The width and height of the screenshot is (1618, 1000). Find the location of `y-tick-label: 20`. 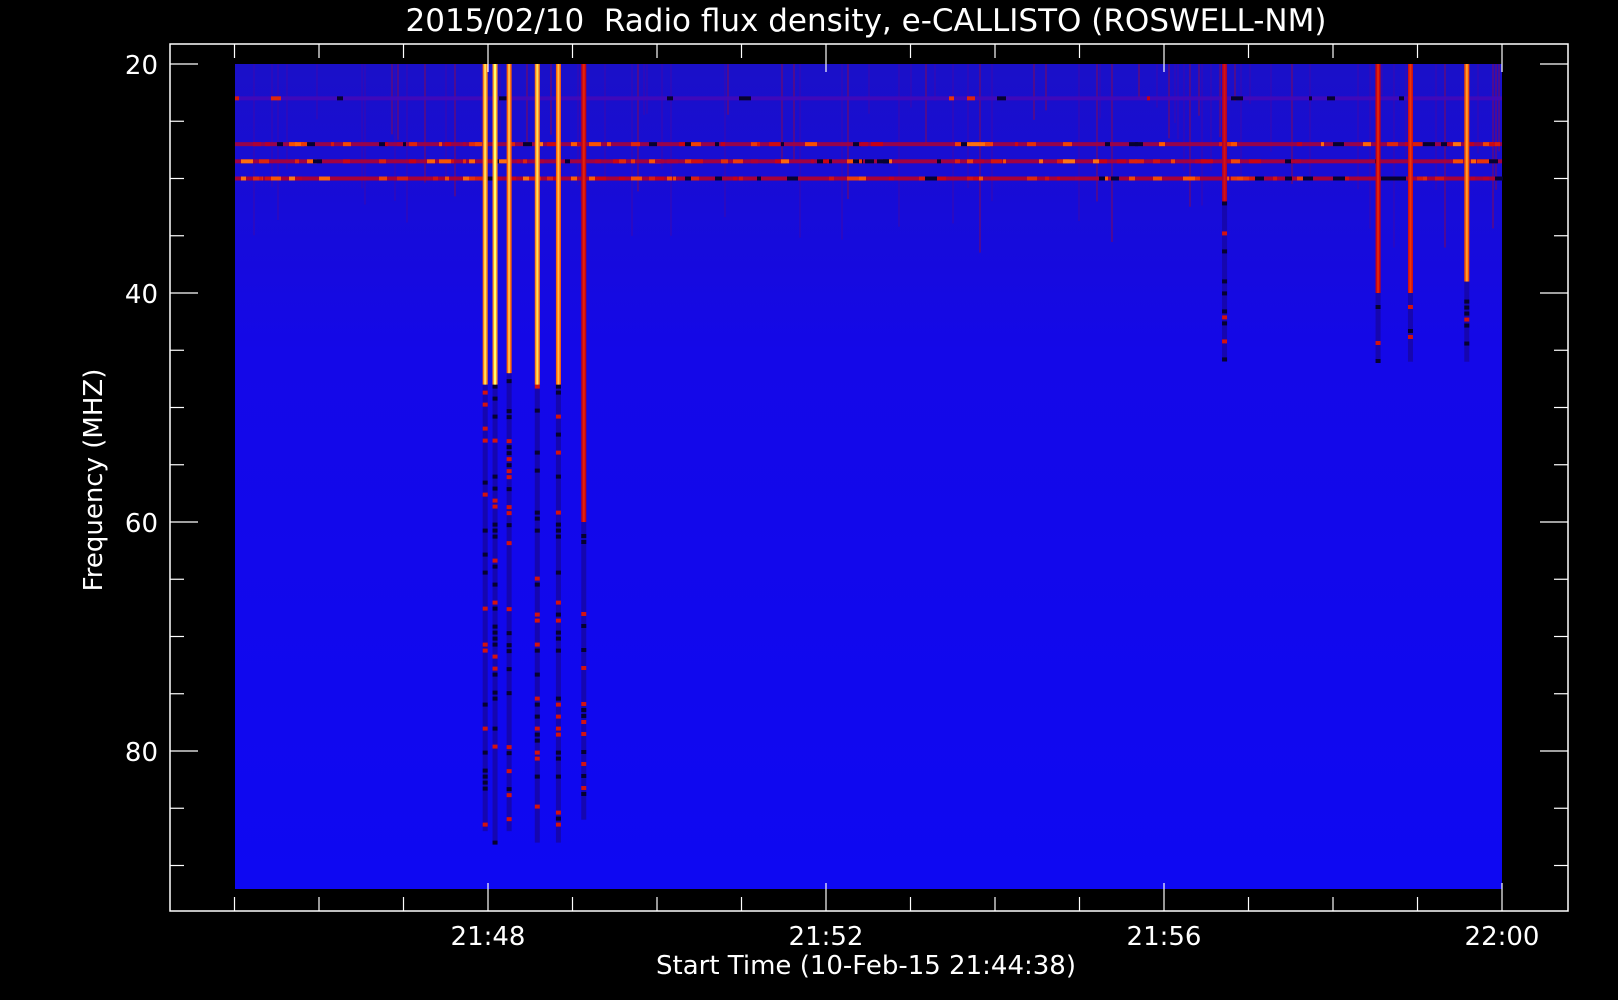

y-tick-label: 20 is located at coordinates (141, 66).